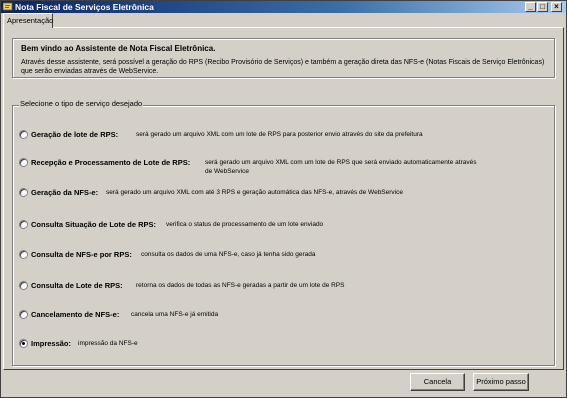  What do you see at coordinates (8, 6) in the screenshot?
I see `app-icon` at bounding box center [8, 6].